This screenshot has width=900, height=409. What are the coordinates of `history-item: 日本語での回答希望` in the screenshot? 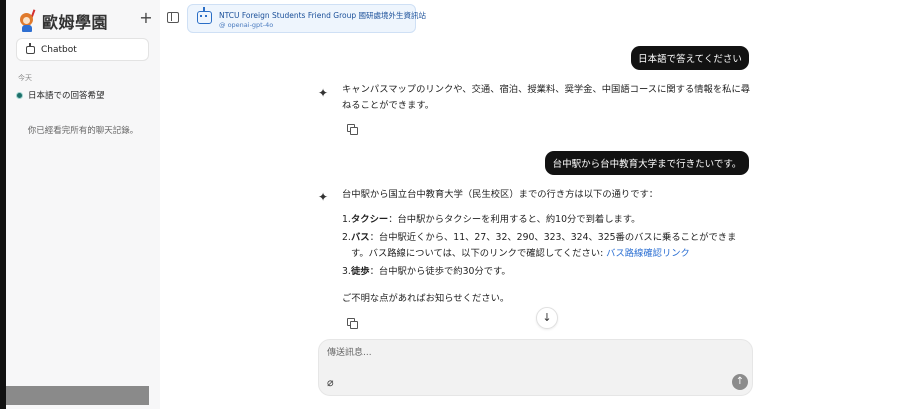 It's located at (84, 95).